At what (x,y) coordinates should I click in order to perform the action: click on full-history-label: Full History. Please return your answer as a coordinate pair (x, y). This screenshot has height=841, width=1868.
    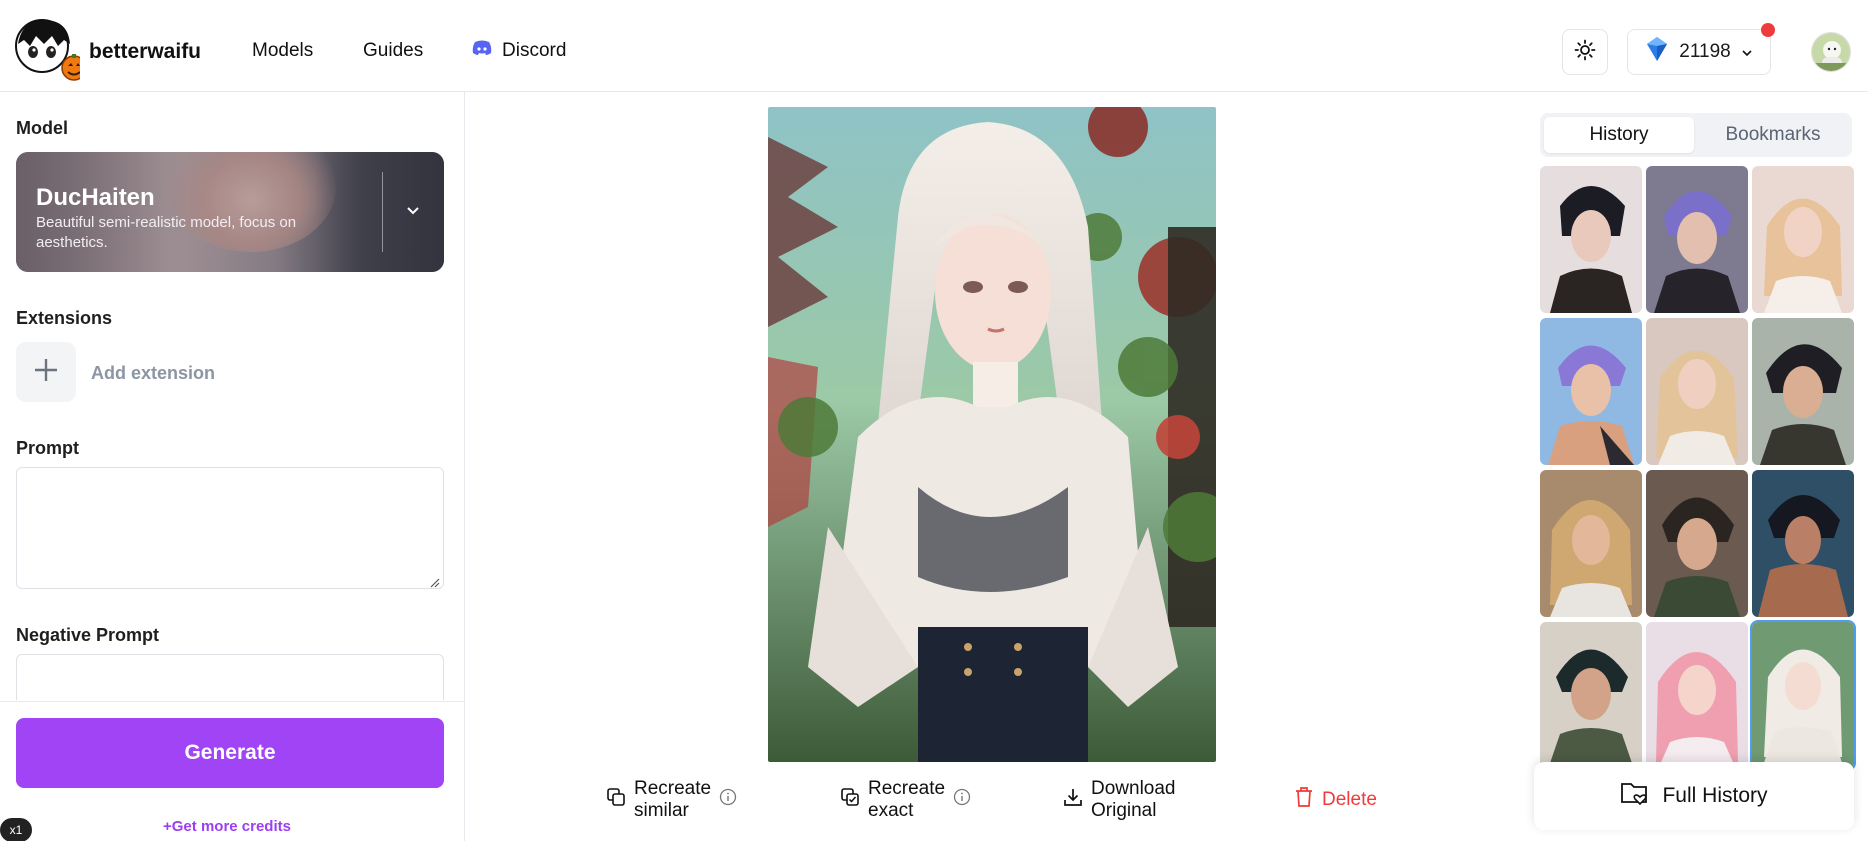
    Looking at the image, I should click on (1715, 795).